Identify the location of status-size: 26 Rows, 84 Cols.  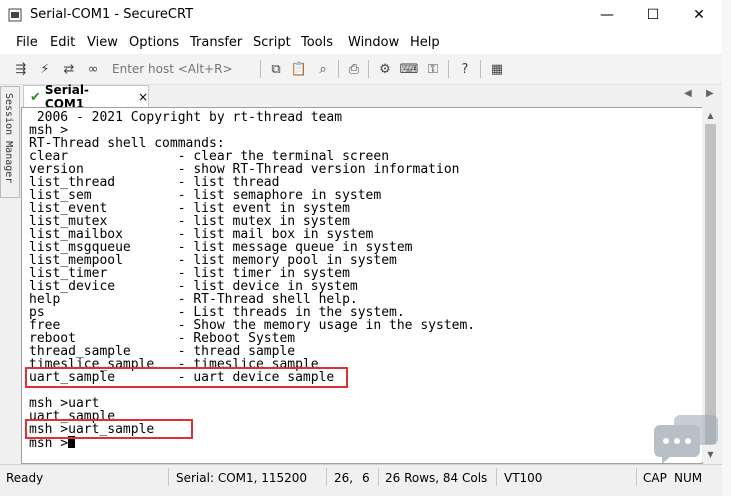
(436, 478).